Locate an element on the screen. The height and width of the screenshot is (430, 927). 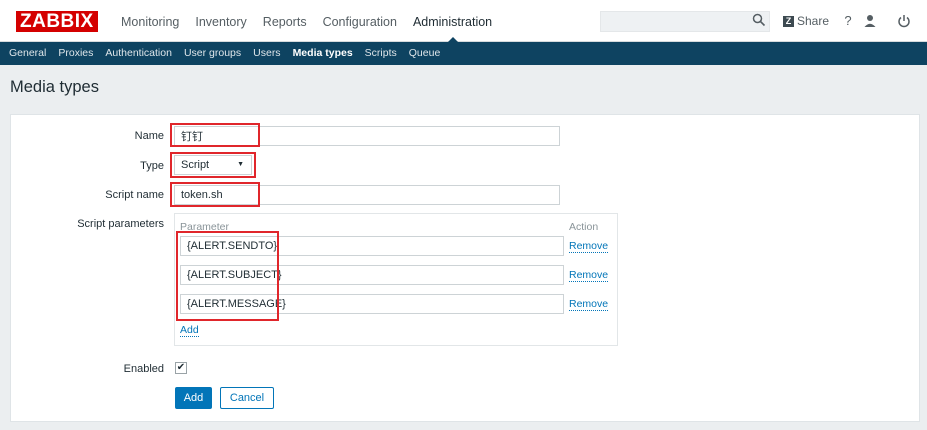
script-name-label: Script name is located at coordinates (134, 195).